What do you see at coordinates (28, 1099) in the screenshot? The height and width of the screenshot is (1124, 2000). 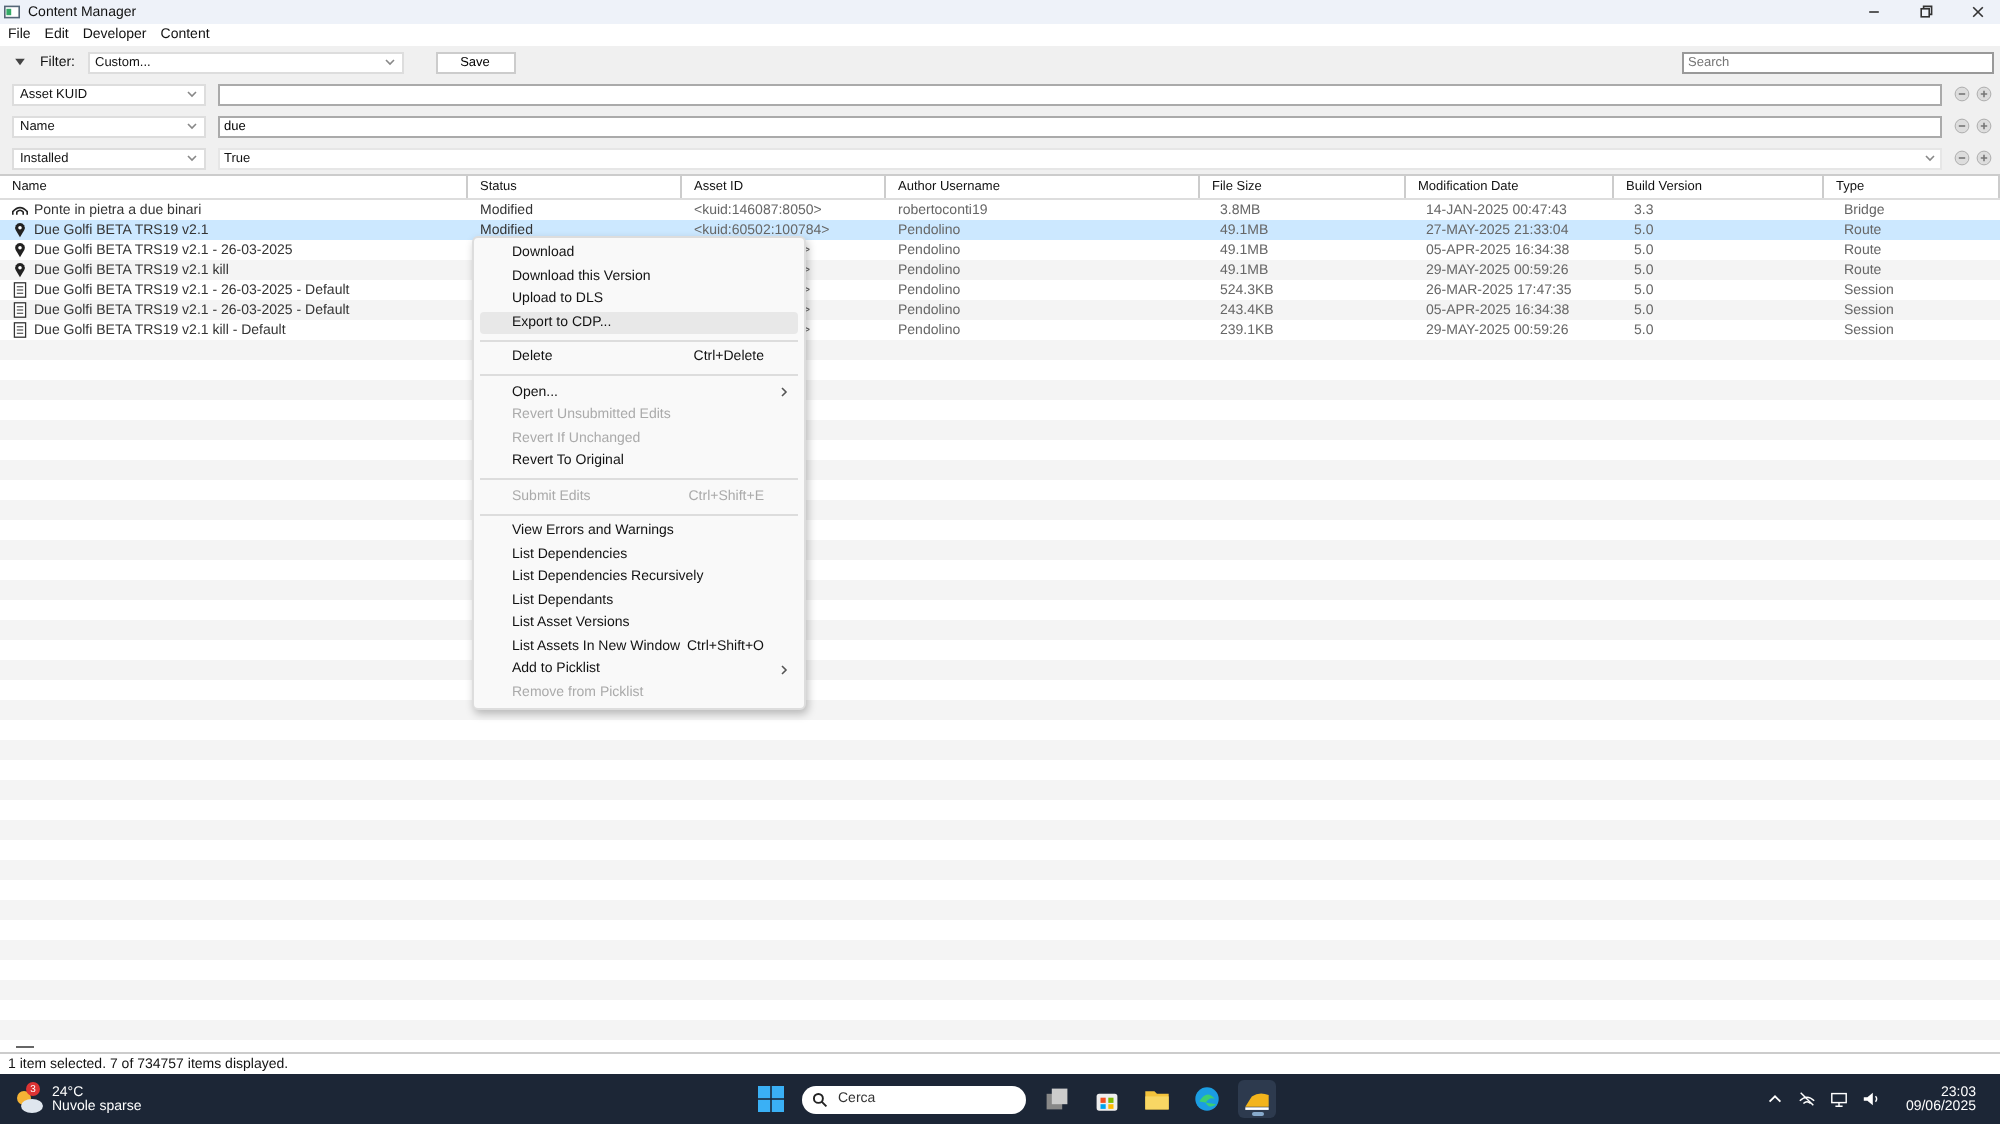 I see `weather-icon` at bounding box center [28, 1099].